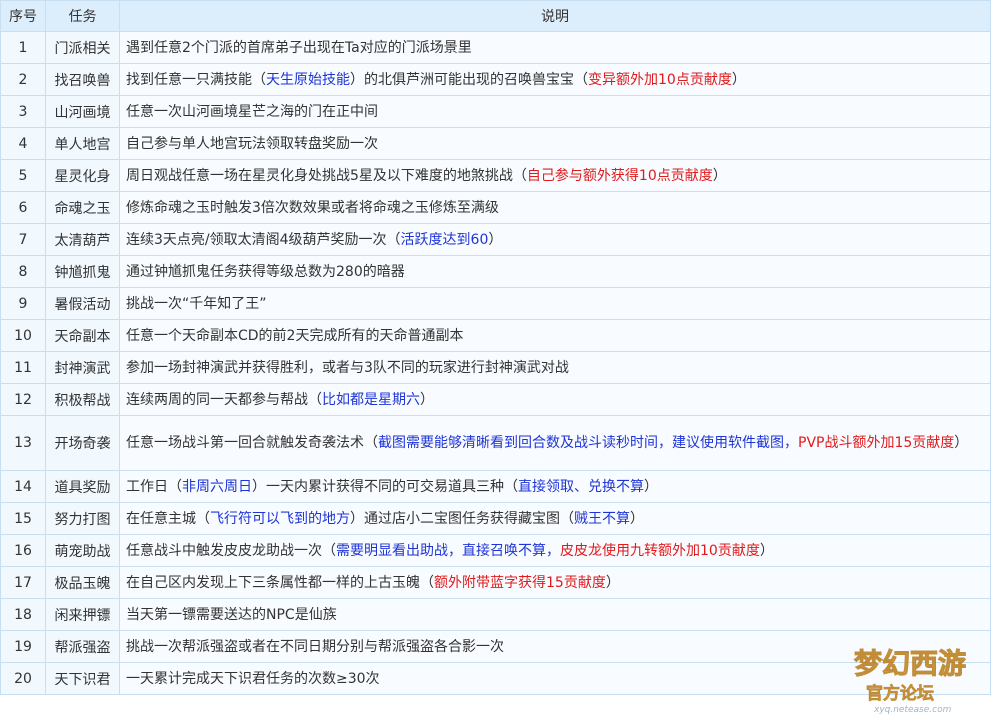 The height and width of the screenshot is (717, 993). Describe the element at coordinates (23, 646) in the screenshot. I see `row-number: 19` at that location.